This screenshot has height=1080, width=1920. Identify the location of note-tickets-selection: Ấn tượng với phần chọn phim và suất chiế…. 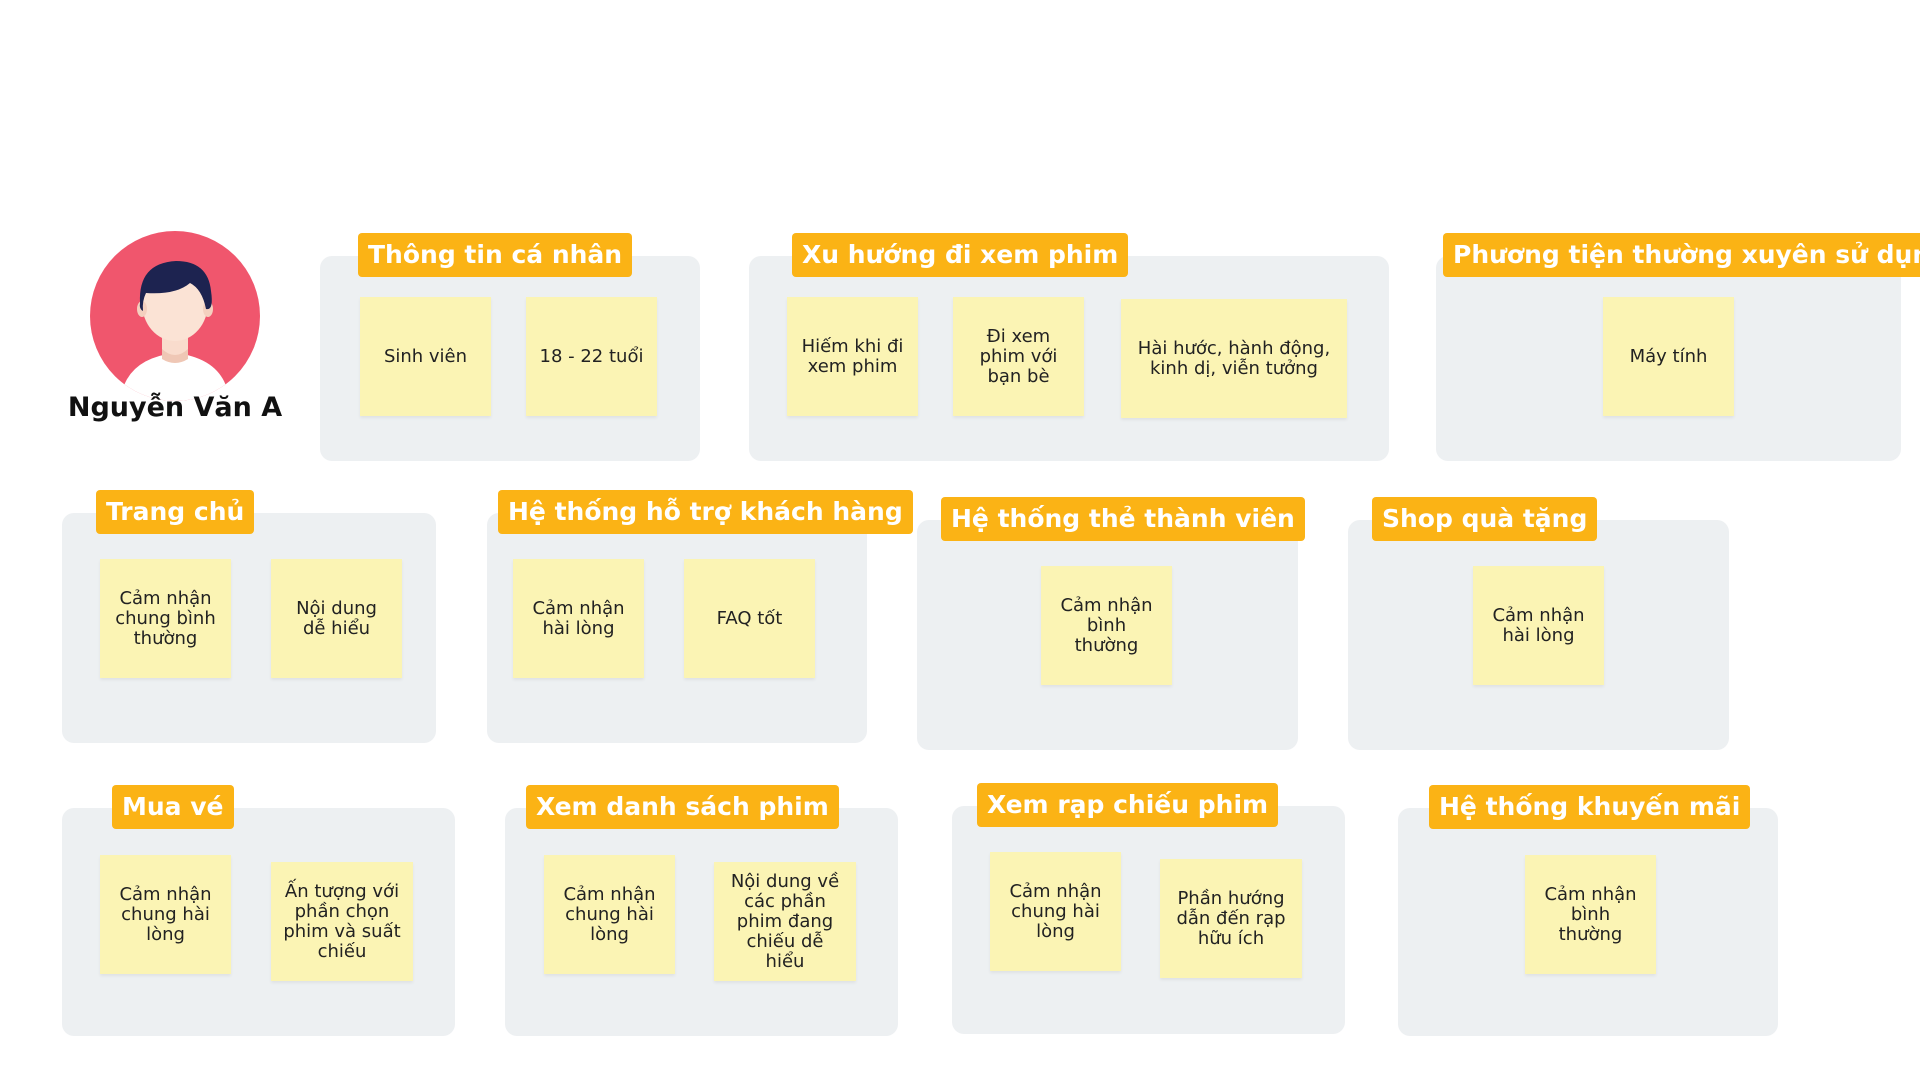
(342, 921).